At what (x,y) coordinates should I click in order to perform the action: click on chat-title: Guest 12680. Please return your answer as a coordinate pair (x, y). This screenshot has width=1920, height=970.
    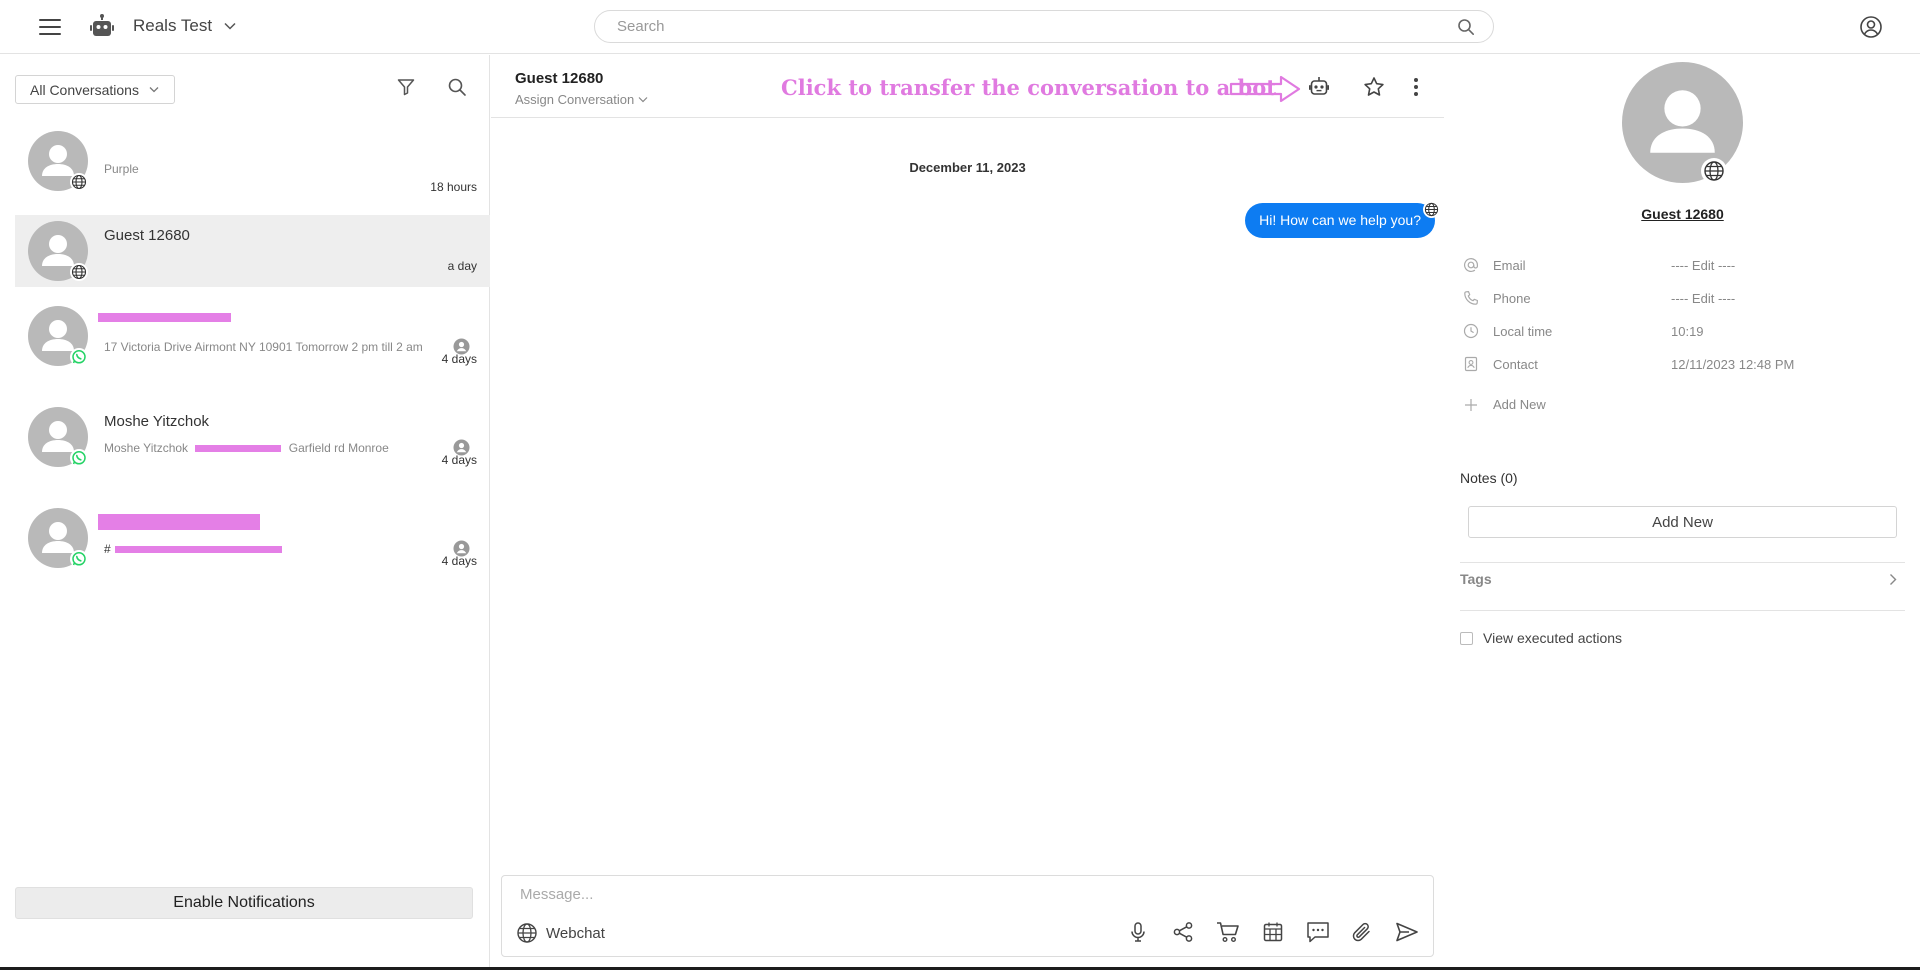
    Looking at the image, I should click on (559, 78).